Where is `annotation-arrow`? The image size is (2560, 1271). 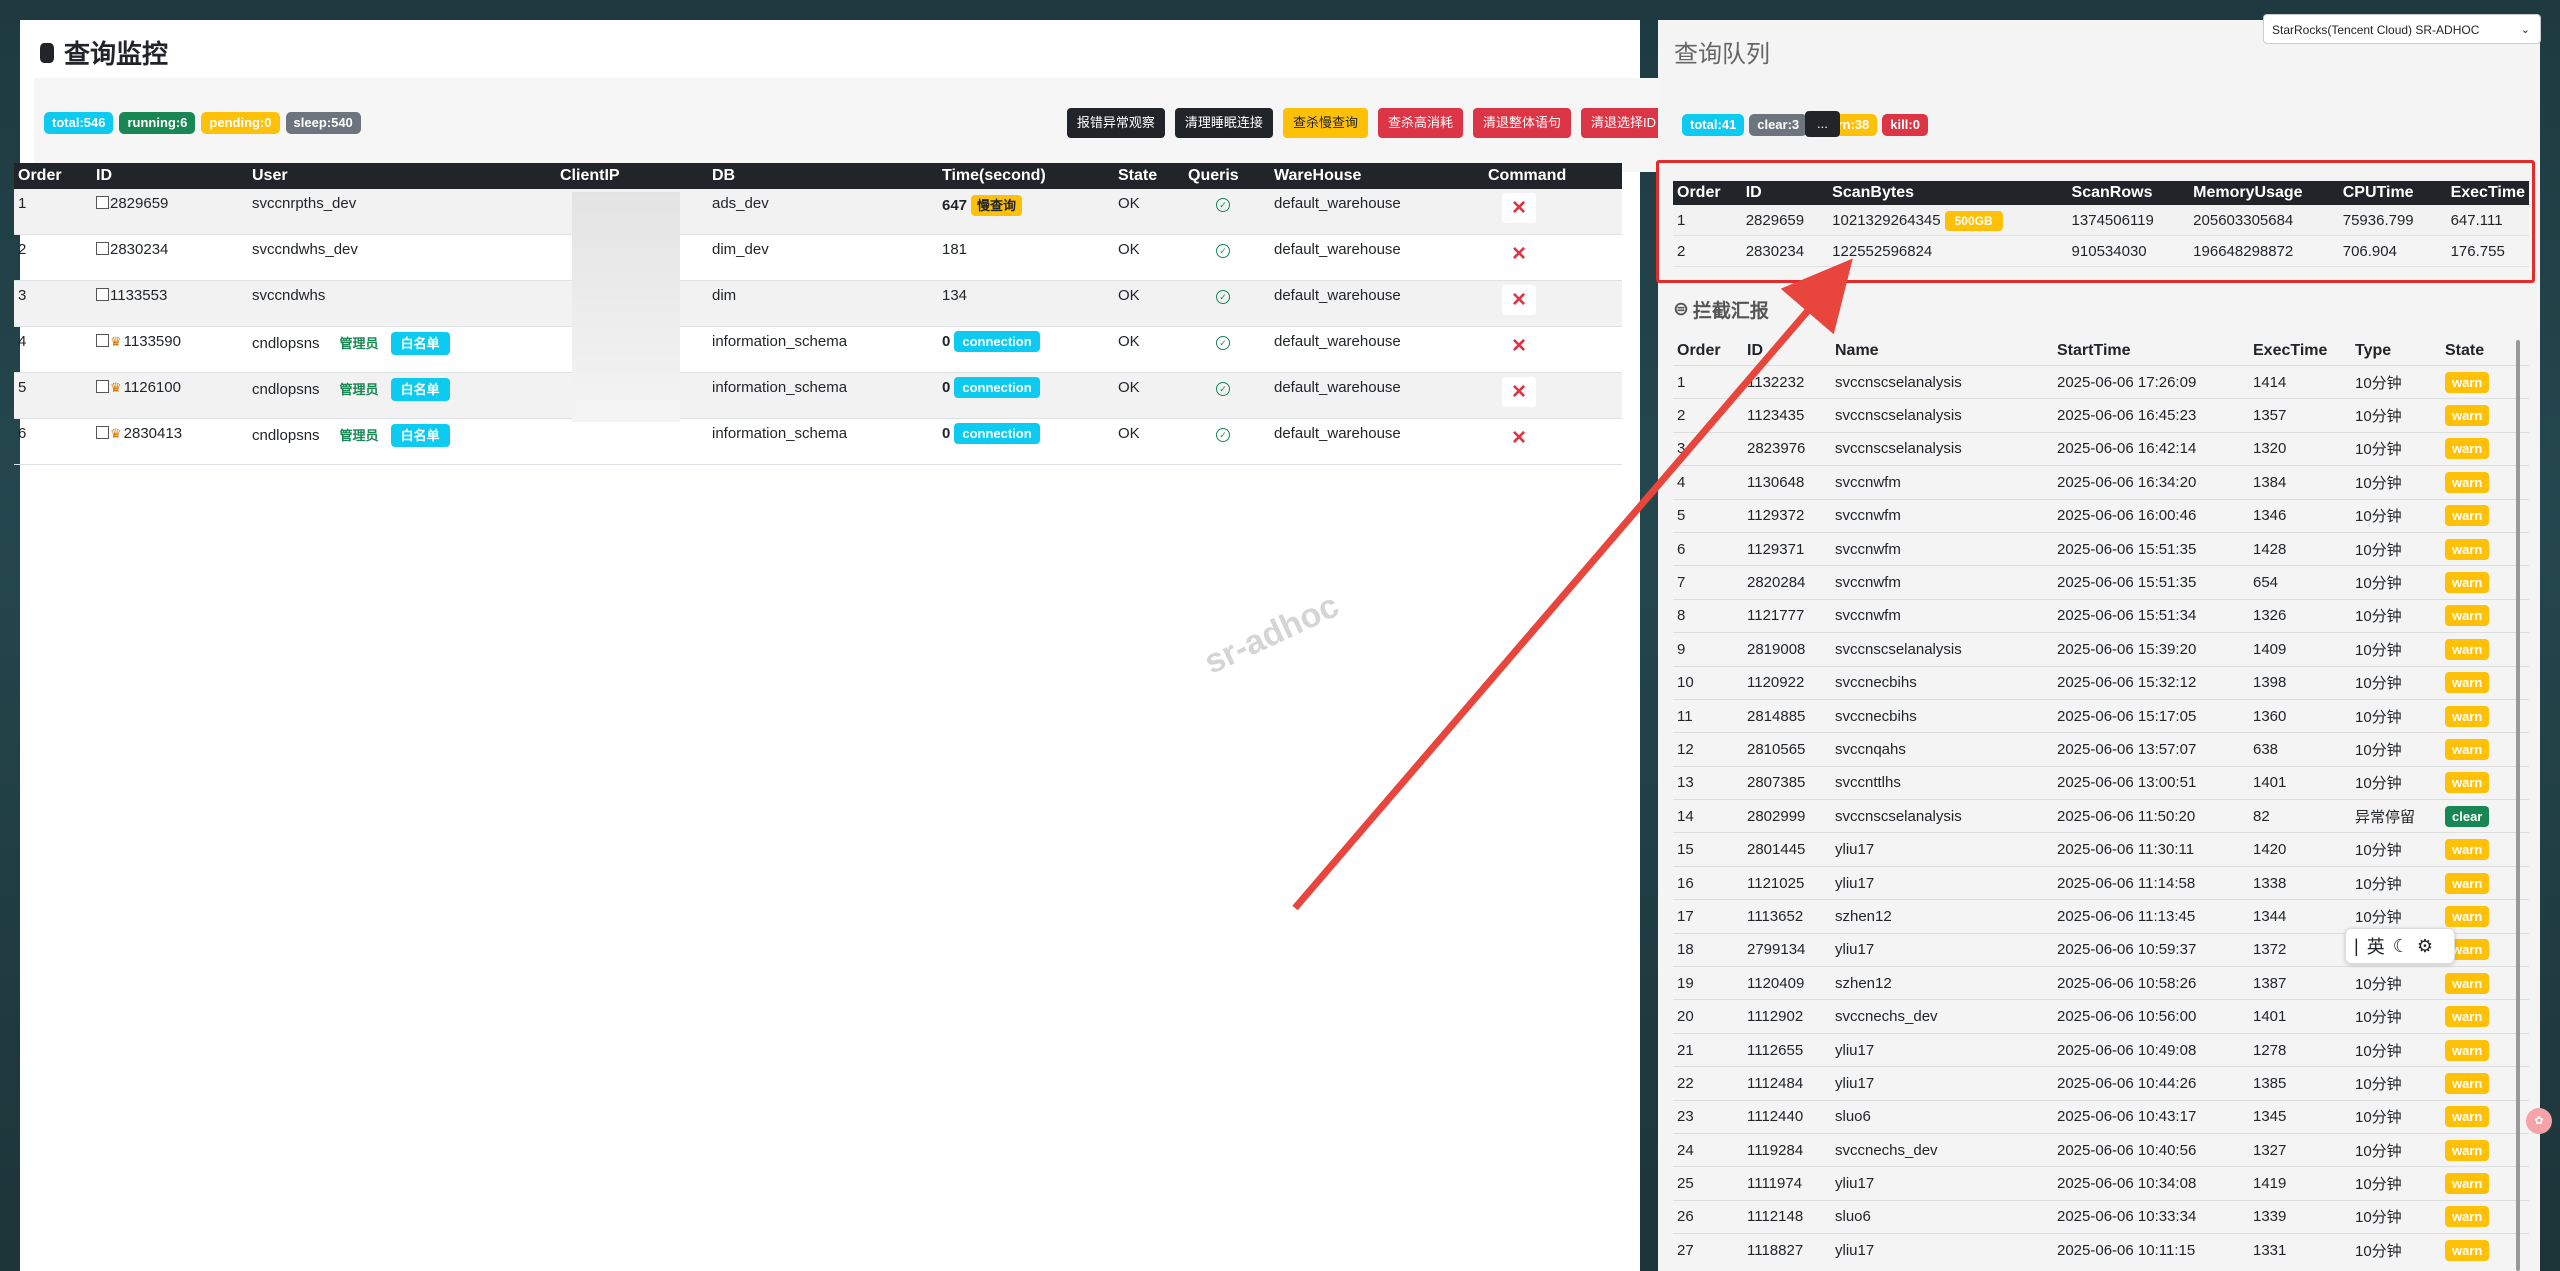
annotation-arrow is located at coordinates (1572, 584).